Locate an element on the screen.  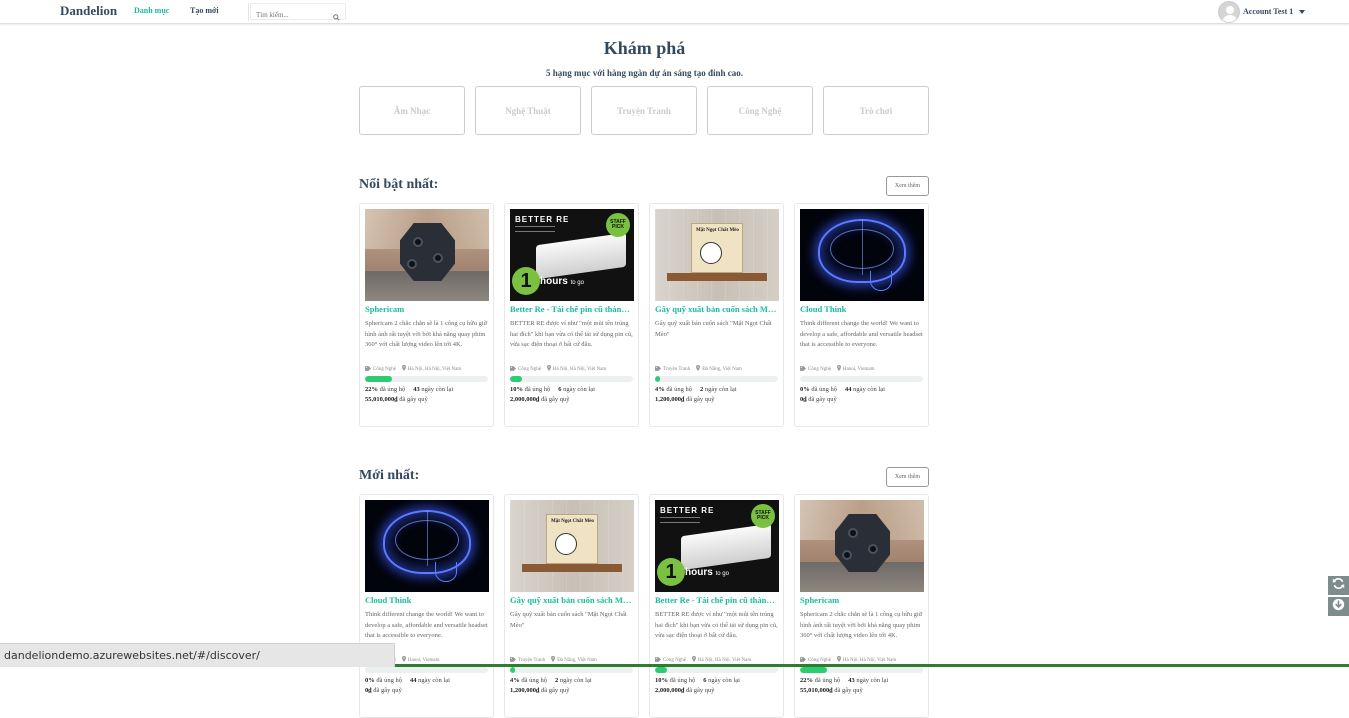
days-left: 44 is located at coordinates (848, 389).